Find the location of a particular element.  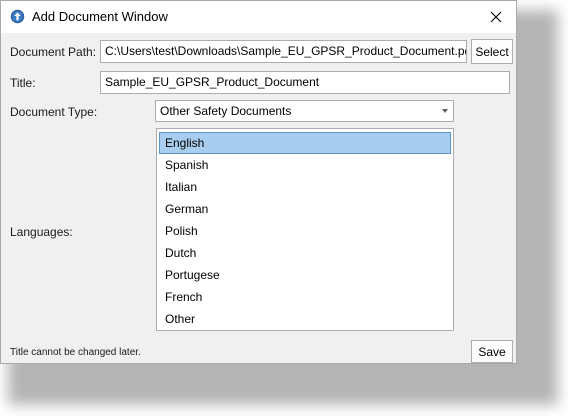

languages-label: Languages: is located at coordinates (41, 232).